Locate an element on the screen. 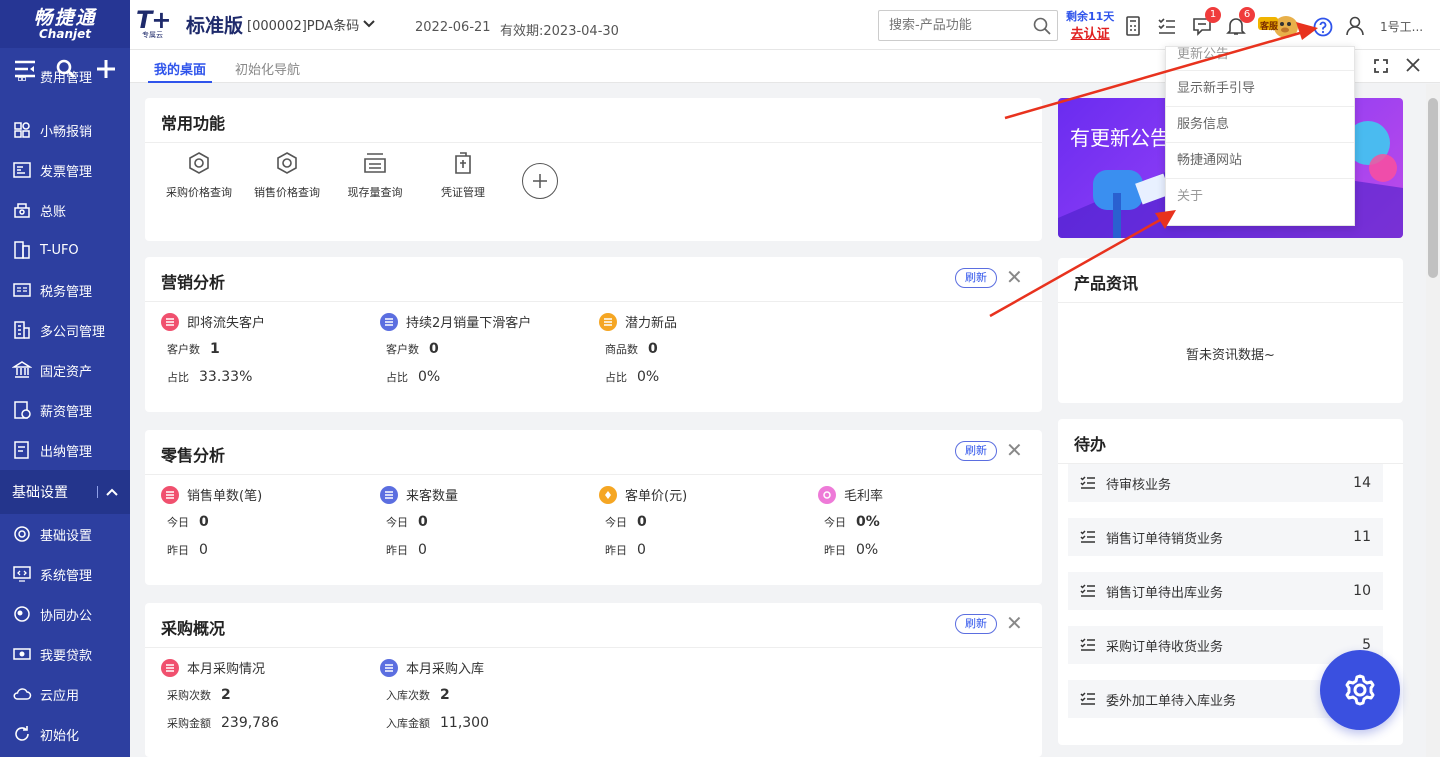  metric-title: 来客数量 is located at coordinates (432, 496).